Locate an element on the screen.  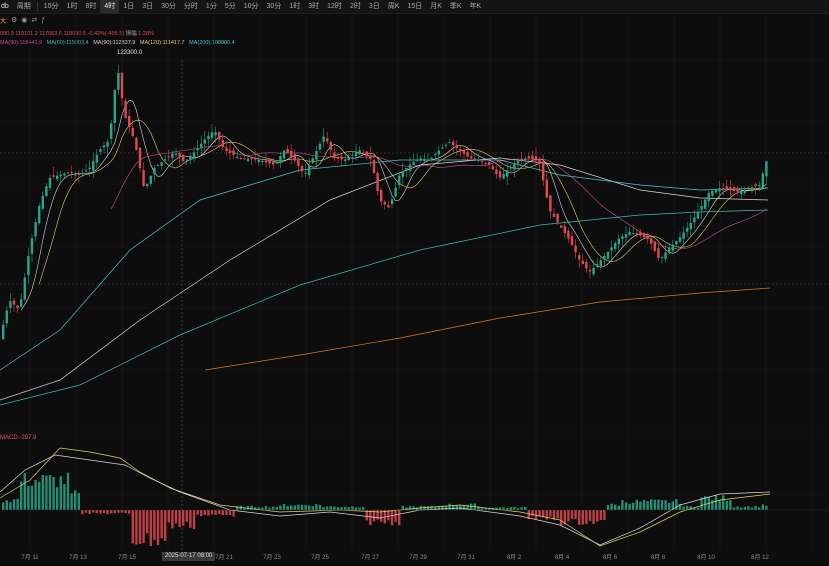
x-axis-tick-label: 8月 10 is located at coordinates (706, 557).